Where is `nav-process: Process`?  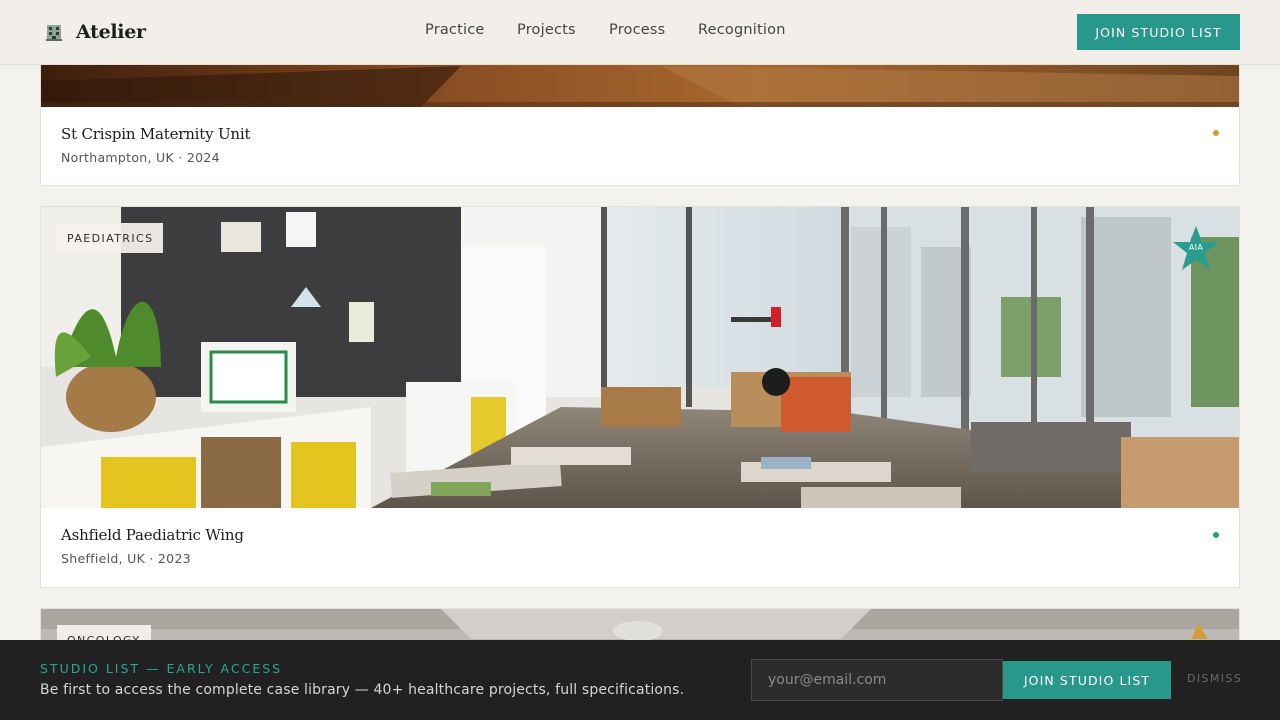
nav-process: Process is located at coordinates (637, 30).